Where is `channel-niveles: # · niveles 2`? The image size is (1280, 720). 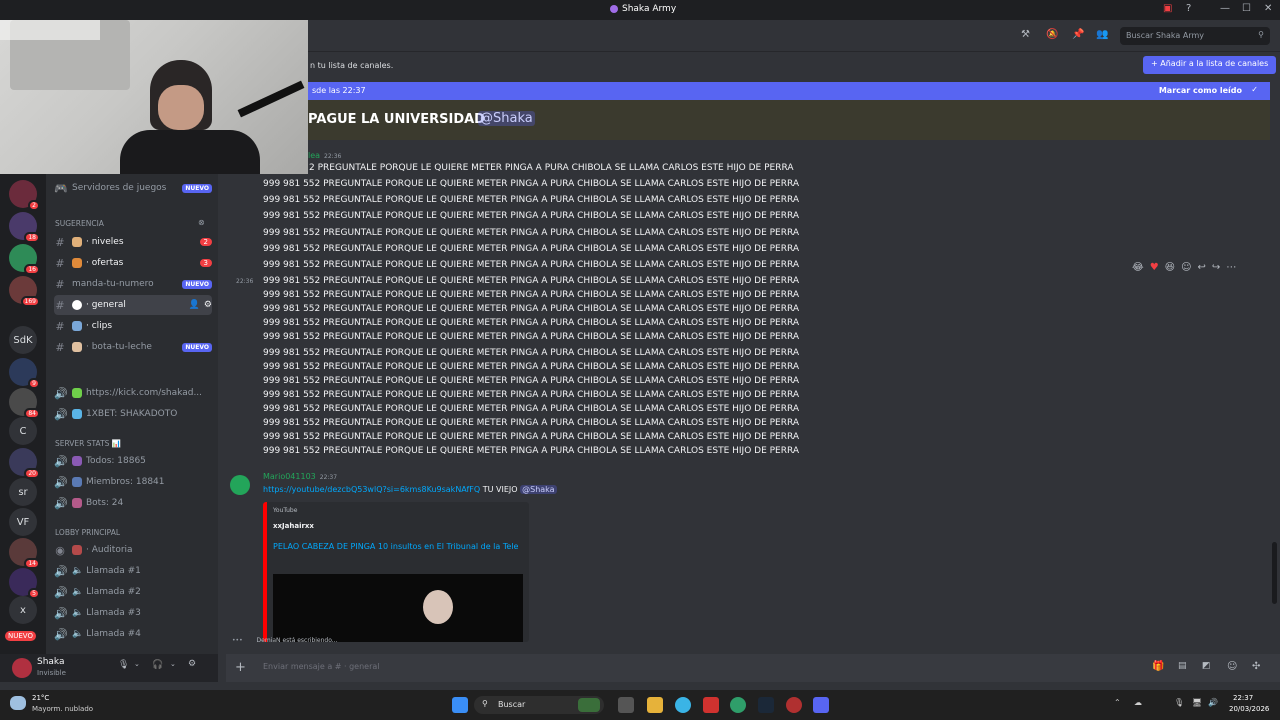 channel-niveles: # · niveles 2 is located at coordinates (133, 242).